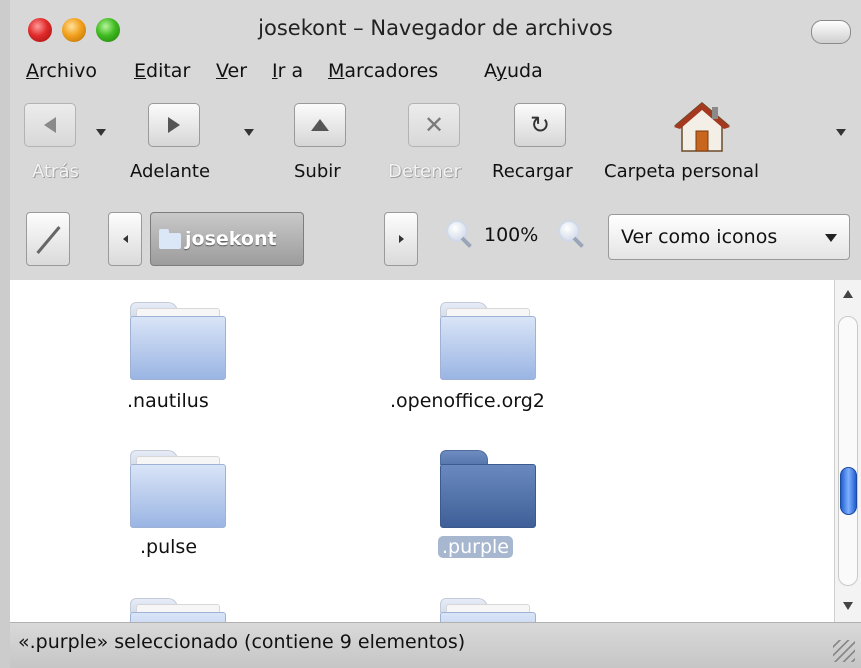 Image resolution: width=861 pixels, height=668 pixels. What do you see at coordinates (170, 171) in the screenshot?
I see `forward-label: Adelante` at bounding box center [170, 171].